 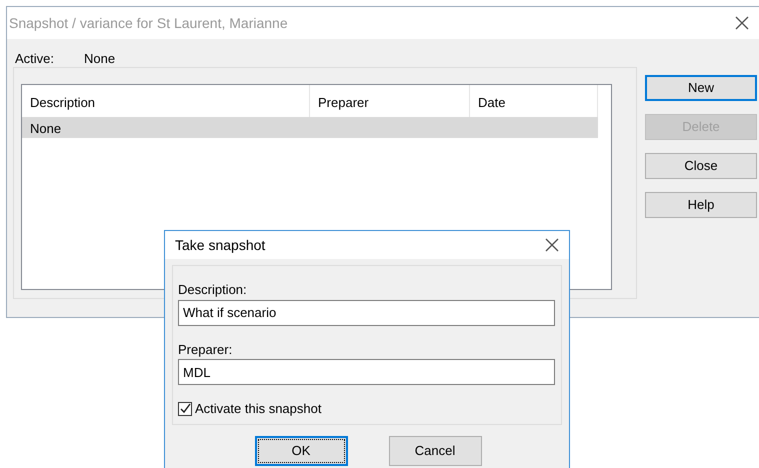 What do you see at coordinates (258, 409) in the screenshot?
I see `checkbox-label: Activate this snapshot` at bounding box center [258, 409].